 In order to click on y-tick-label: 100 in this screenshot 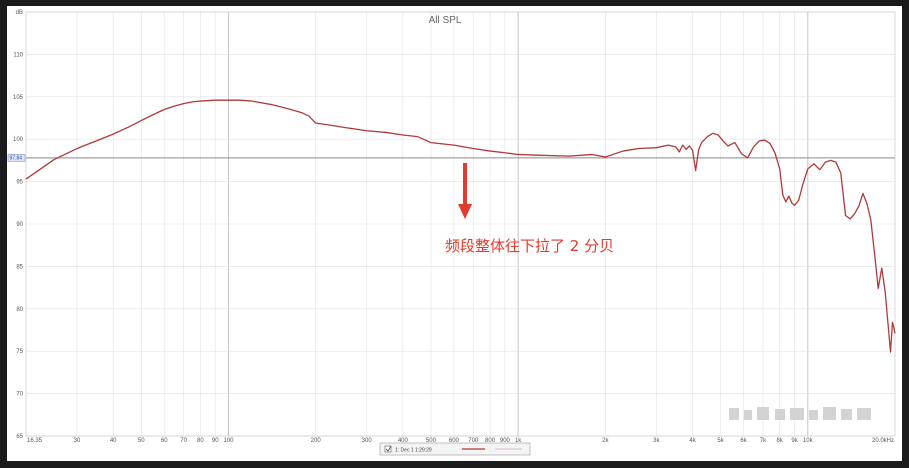, I will do `click(18, 140)`.